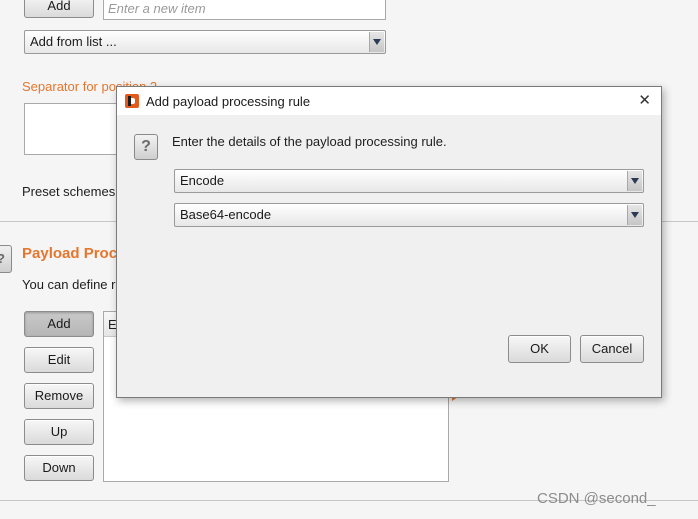 This screenshot has width=698, height=519. I want to click on dialog-title: Add payload processing rule, so click(228, 101).